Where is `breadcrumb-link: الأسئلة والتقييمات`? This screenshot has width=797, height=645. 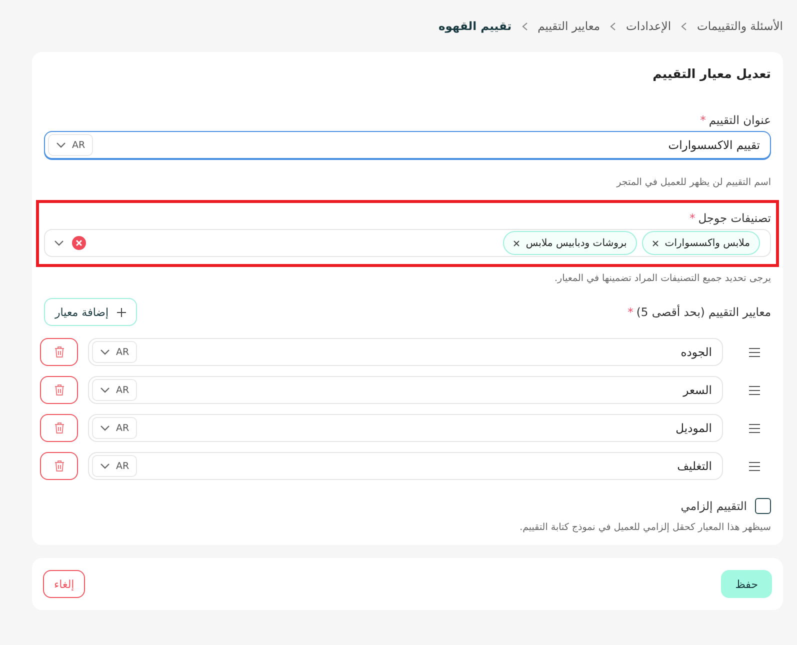 breadcrumb-link: الأسئلة والتقييمات is located at coordinates (740, 26).